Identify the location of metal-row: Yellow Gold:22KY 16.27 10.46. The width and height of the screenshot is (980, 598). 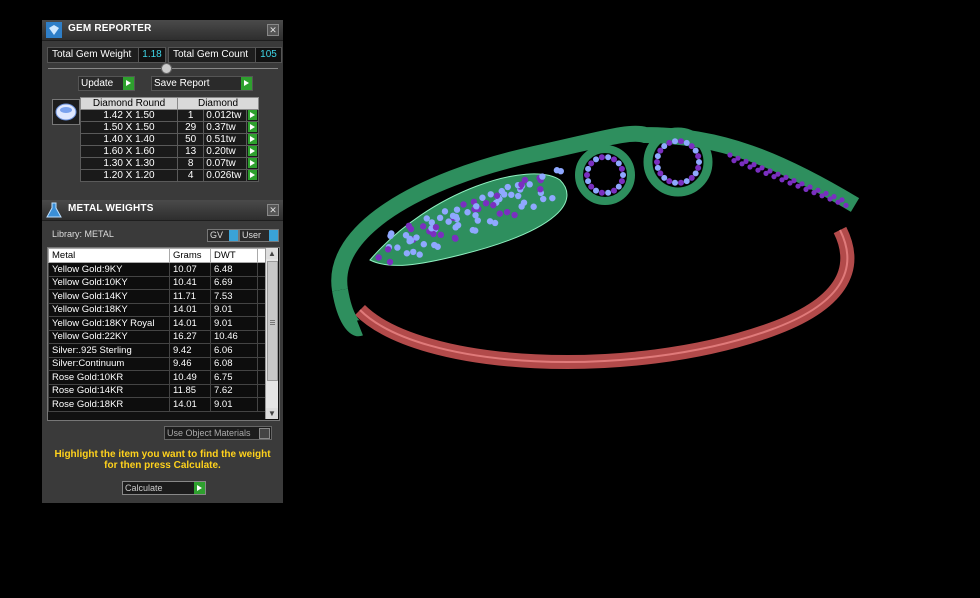
(160, 336).